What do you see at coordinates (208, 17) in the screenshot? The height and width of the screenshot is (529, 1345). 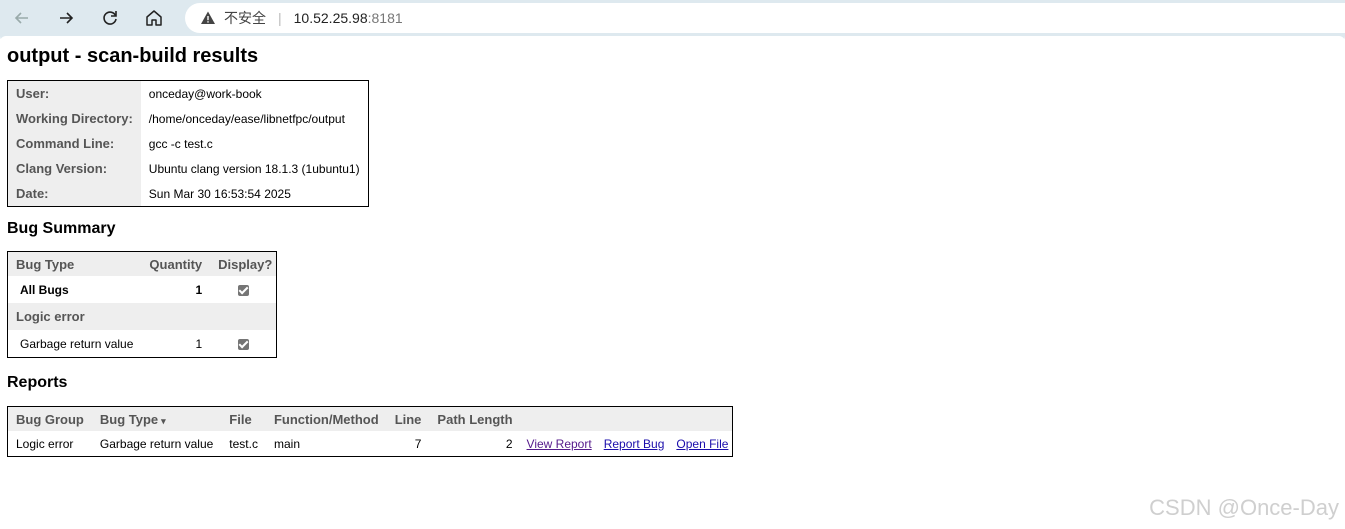 I see `warning-icon` at bounding box center [208, 17].